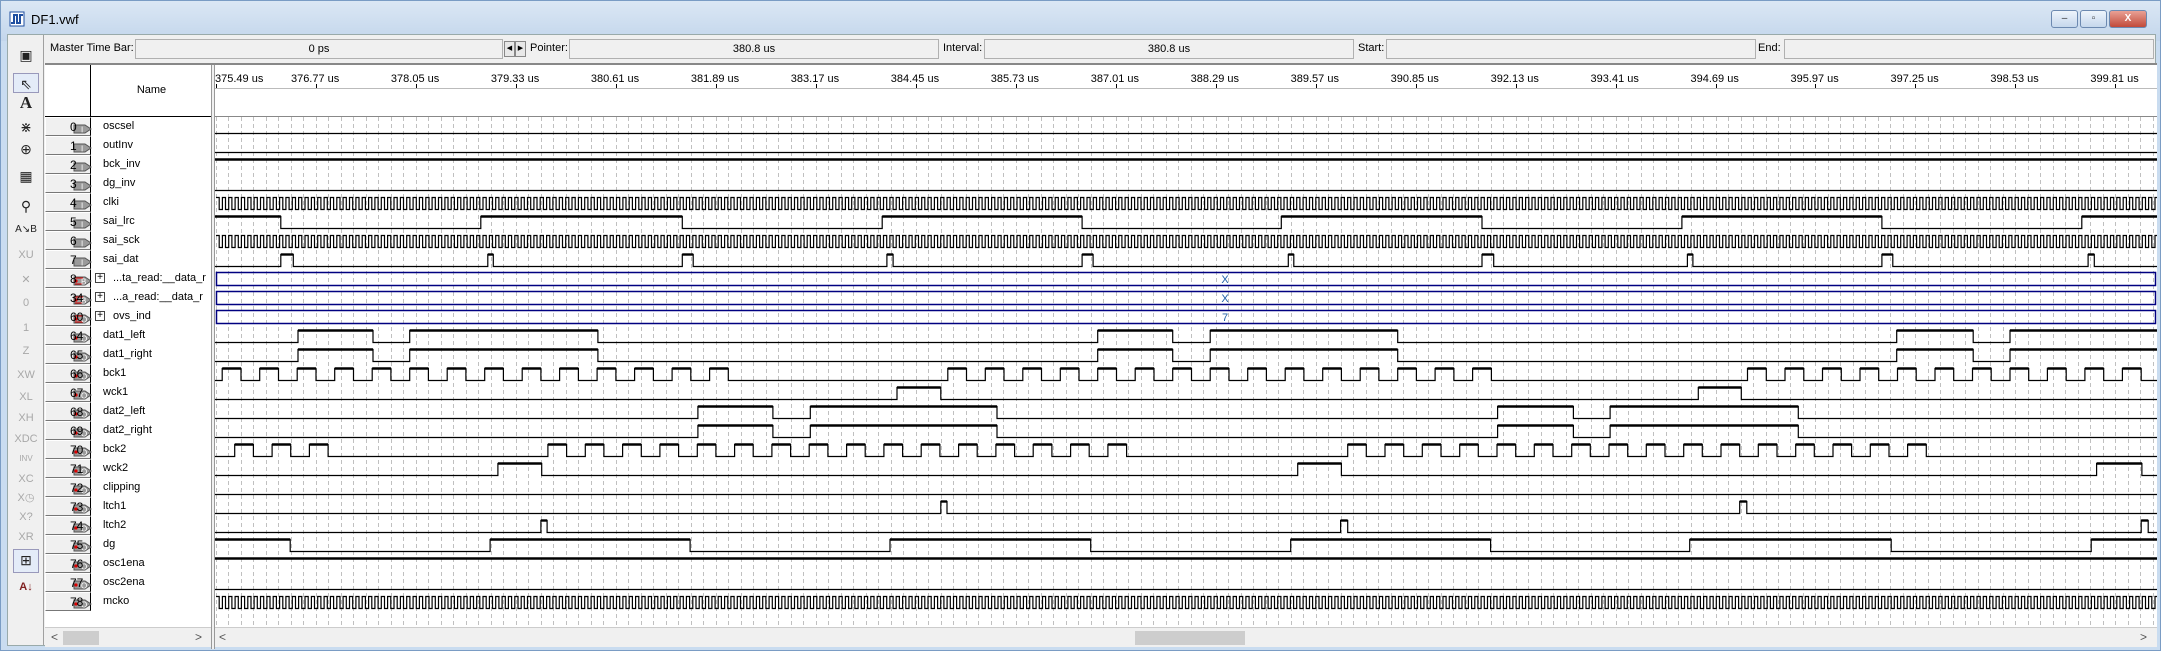 The width and height of the screenshot is (2161, 651). What do you see at coordinates (128, 202) in the screenshot?
I see `signal-row-clki: I 4 clki` at bounding box center [128, 202].